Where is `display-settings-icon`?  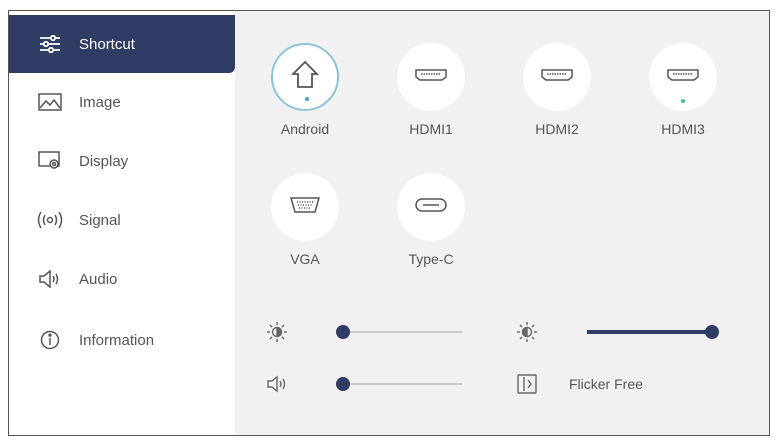
display-settings-icon is located at coordinates (50, 161).